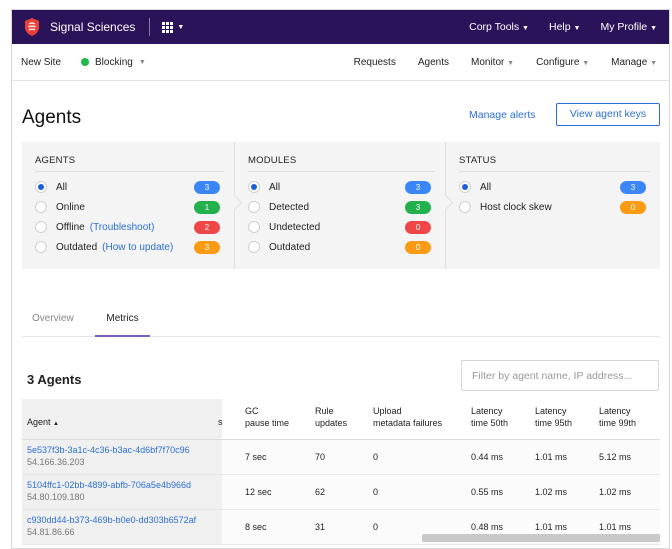 The height and width of the screenshot is (549, 672). I want to click on column-header-gc-pause: GC pause time, so click(267, 417).